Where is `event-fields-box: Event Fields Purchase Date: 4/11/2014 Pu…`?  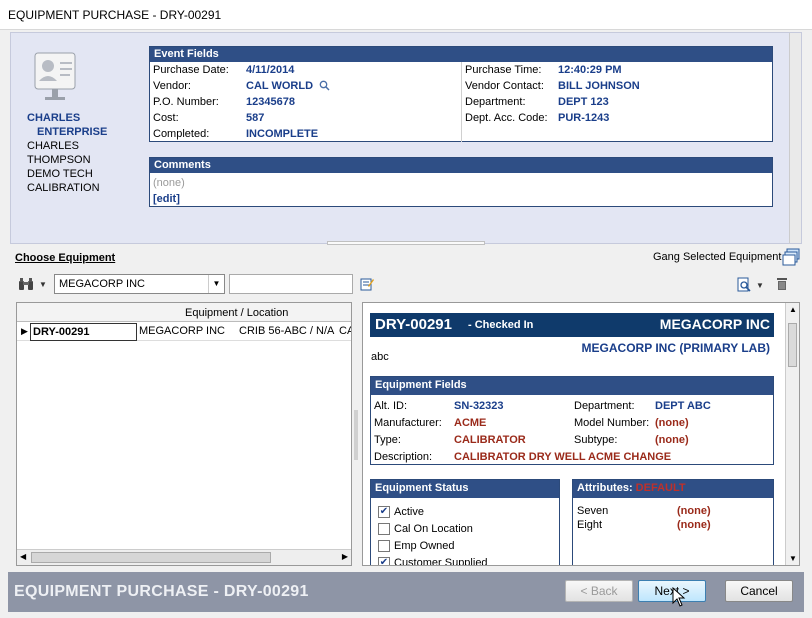 event-fields-box: Event Fields Purchase Date: 4/11/2014 Pu… is located at coordinates (461, 94).